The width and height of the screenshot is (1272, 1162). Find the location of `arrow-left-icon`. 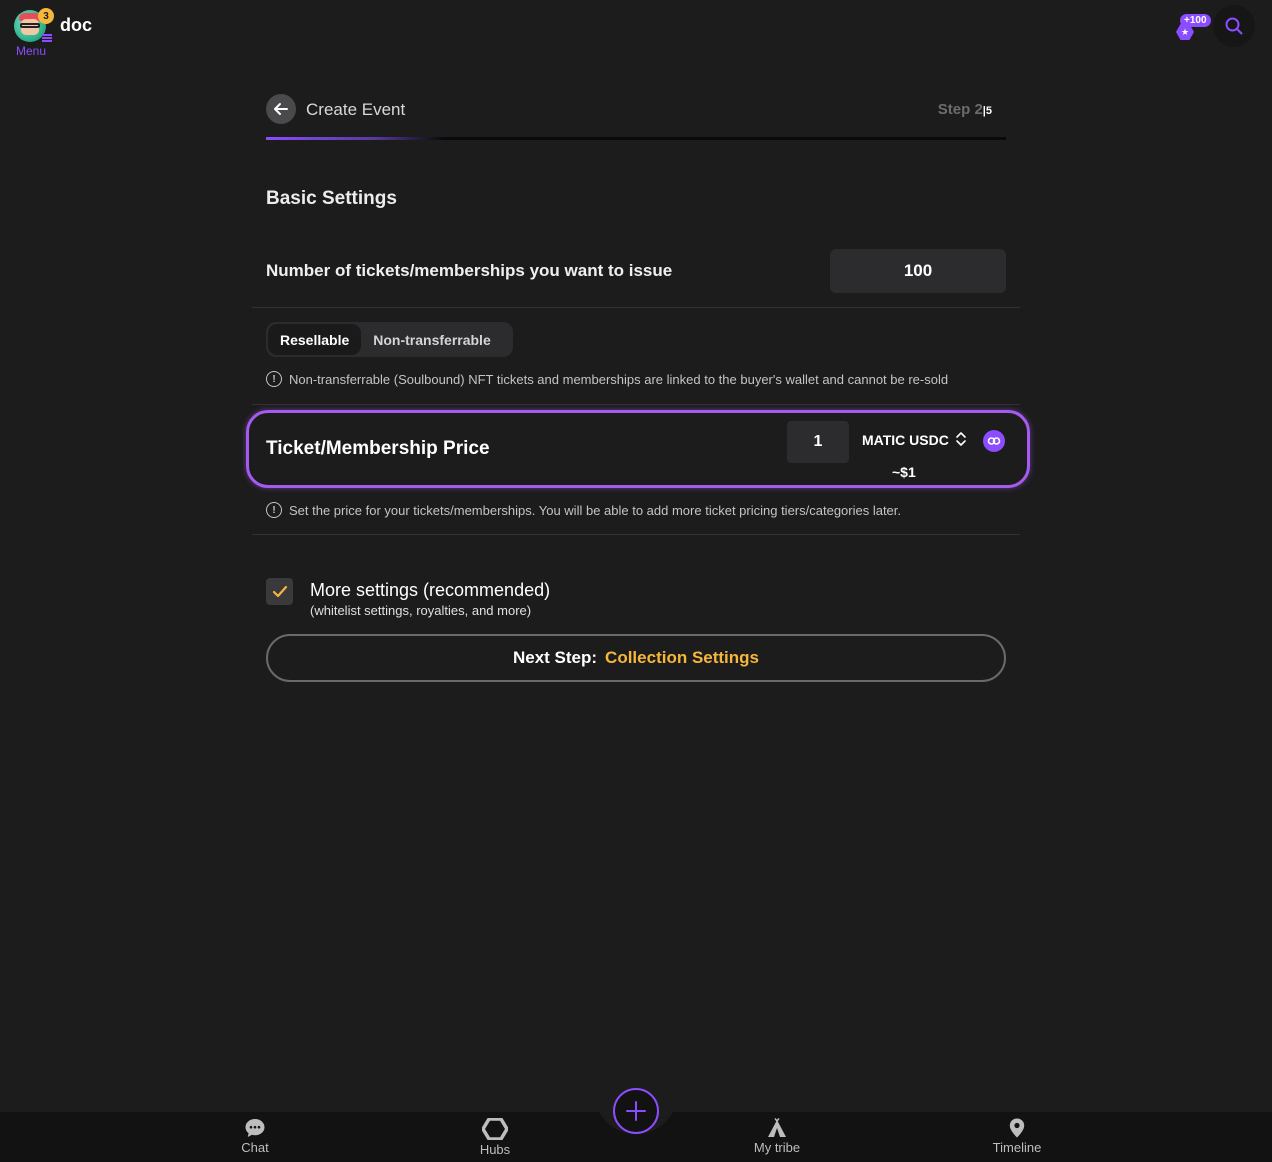

arrow-left-icon is located at coordinates (281, 109).